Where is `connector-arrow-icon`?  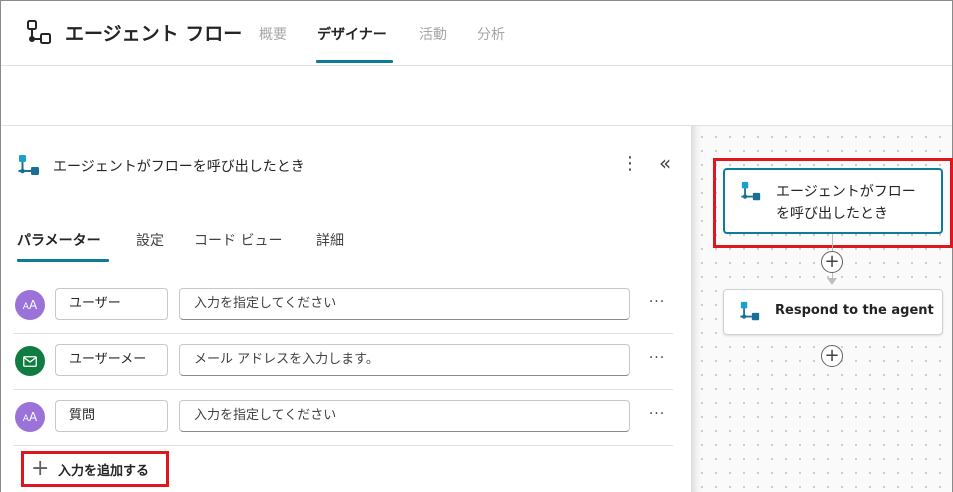 connector-arrow-icon is located at coordinates (832, 281).